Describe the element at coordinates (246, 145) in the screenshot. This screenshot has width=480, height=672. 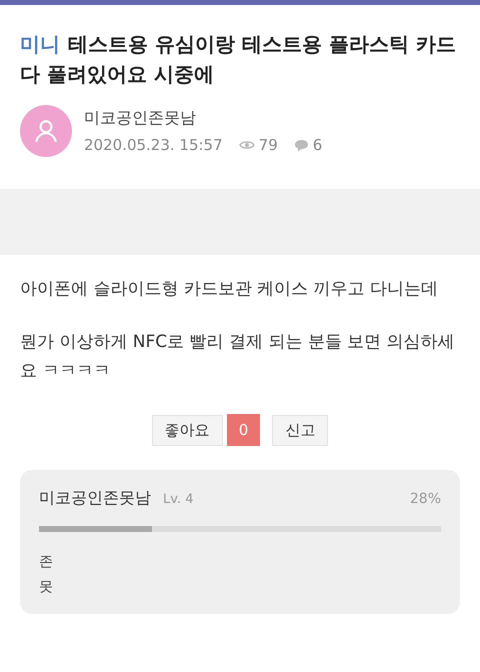
I see `eye-icon` at that location.